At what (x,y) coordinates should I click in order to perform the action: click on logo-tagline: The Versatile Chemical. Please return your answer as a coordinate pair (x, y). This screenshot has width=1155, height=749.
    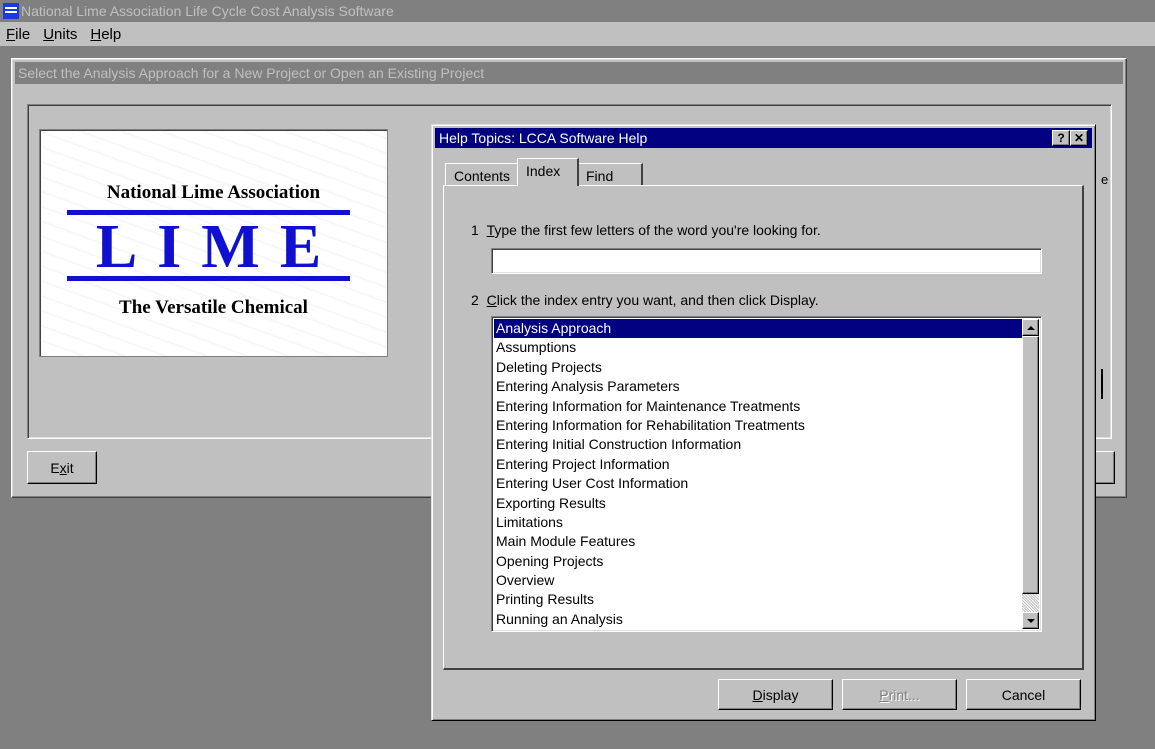
    Looking at the image, I should click on (213, 307).